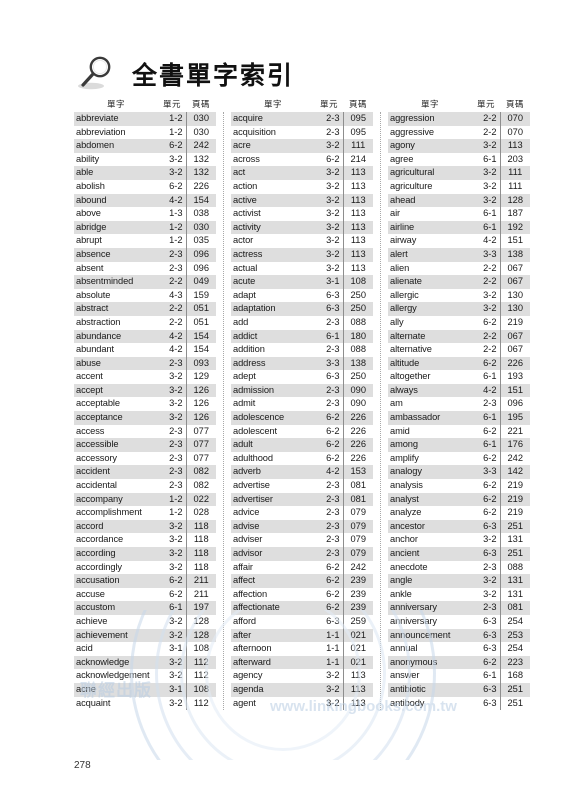 This screenshot has height=800, width=587. I want to click on index-row-page: 113, so click(358, 254).